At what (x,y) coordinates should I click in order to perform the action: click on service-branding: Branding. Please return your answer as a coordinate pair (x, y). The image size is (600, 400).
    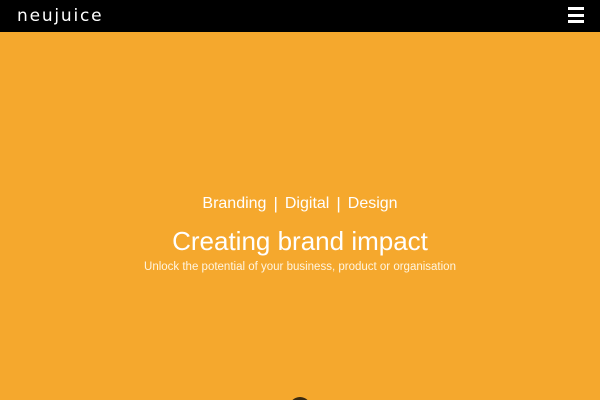
    Looking at the image, I should click on (234, 203).